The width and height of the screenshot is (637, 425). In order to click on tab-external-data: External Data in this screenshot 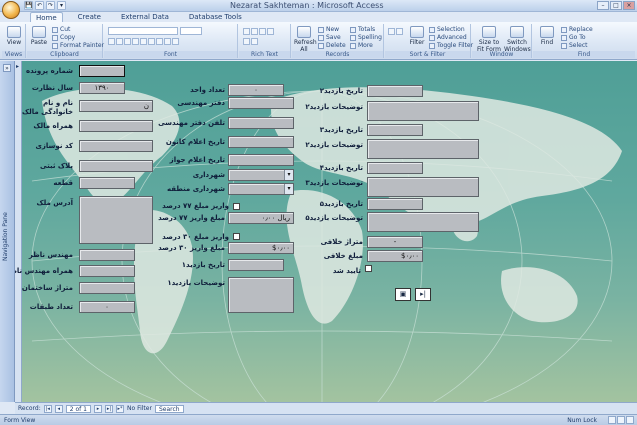, I will do `click(145, 17)`.